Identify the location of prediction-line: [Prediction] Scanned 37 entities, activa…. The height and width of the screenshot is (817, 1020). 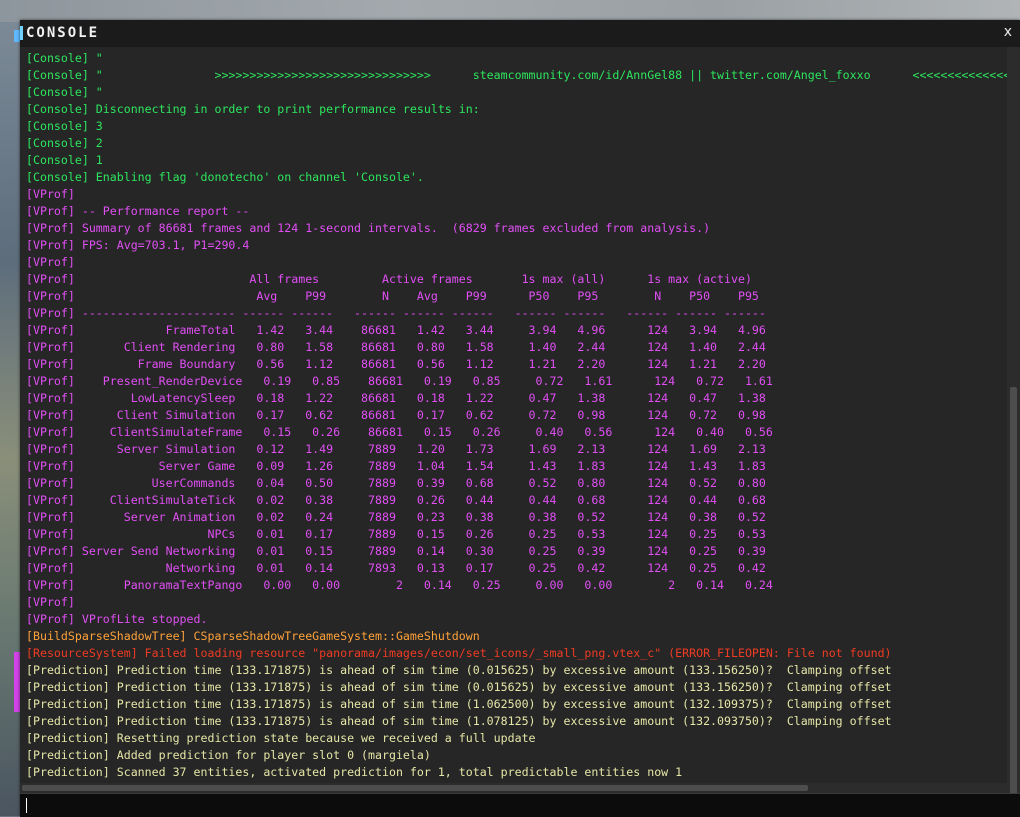
(354, 772).